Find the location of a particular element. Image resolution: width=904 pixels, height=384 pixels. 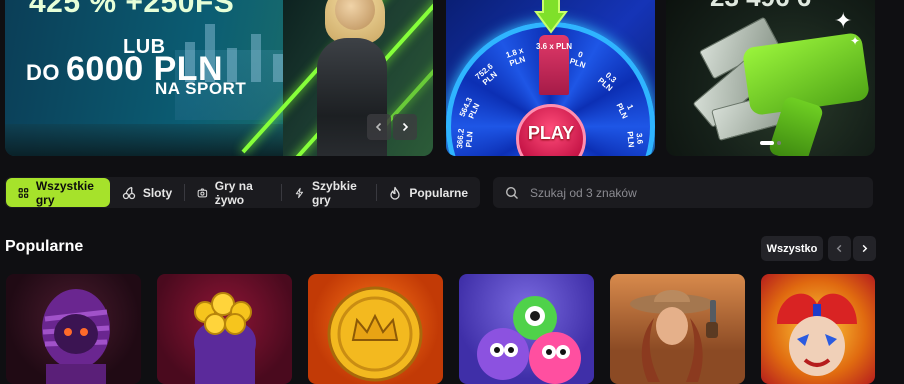

category-live-games: Gry na żywo is located at coordinates (233, 192).